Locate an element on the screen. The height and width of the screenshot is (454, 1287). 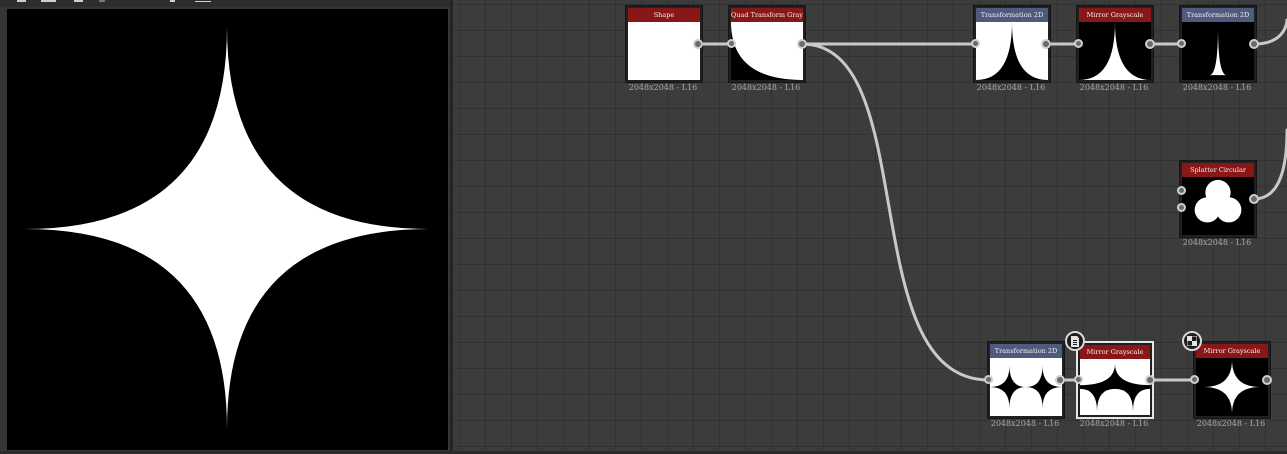
node-shape: Shape is located at coordinates (664, 44).